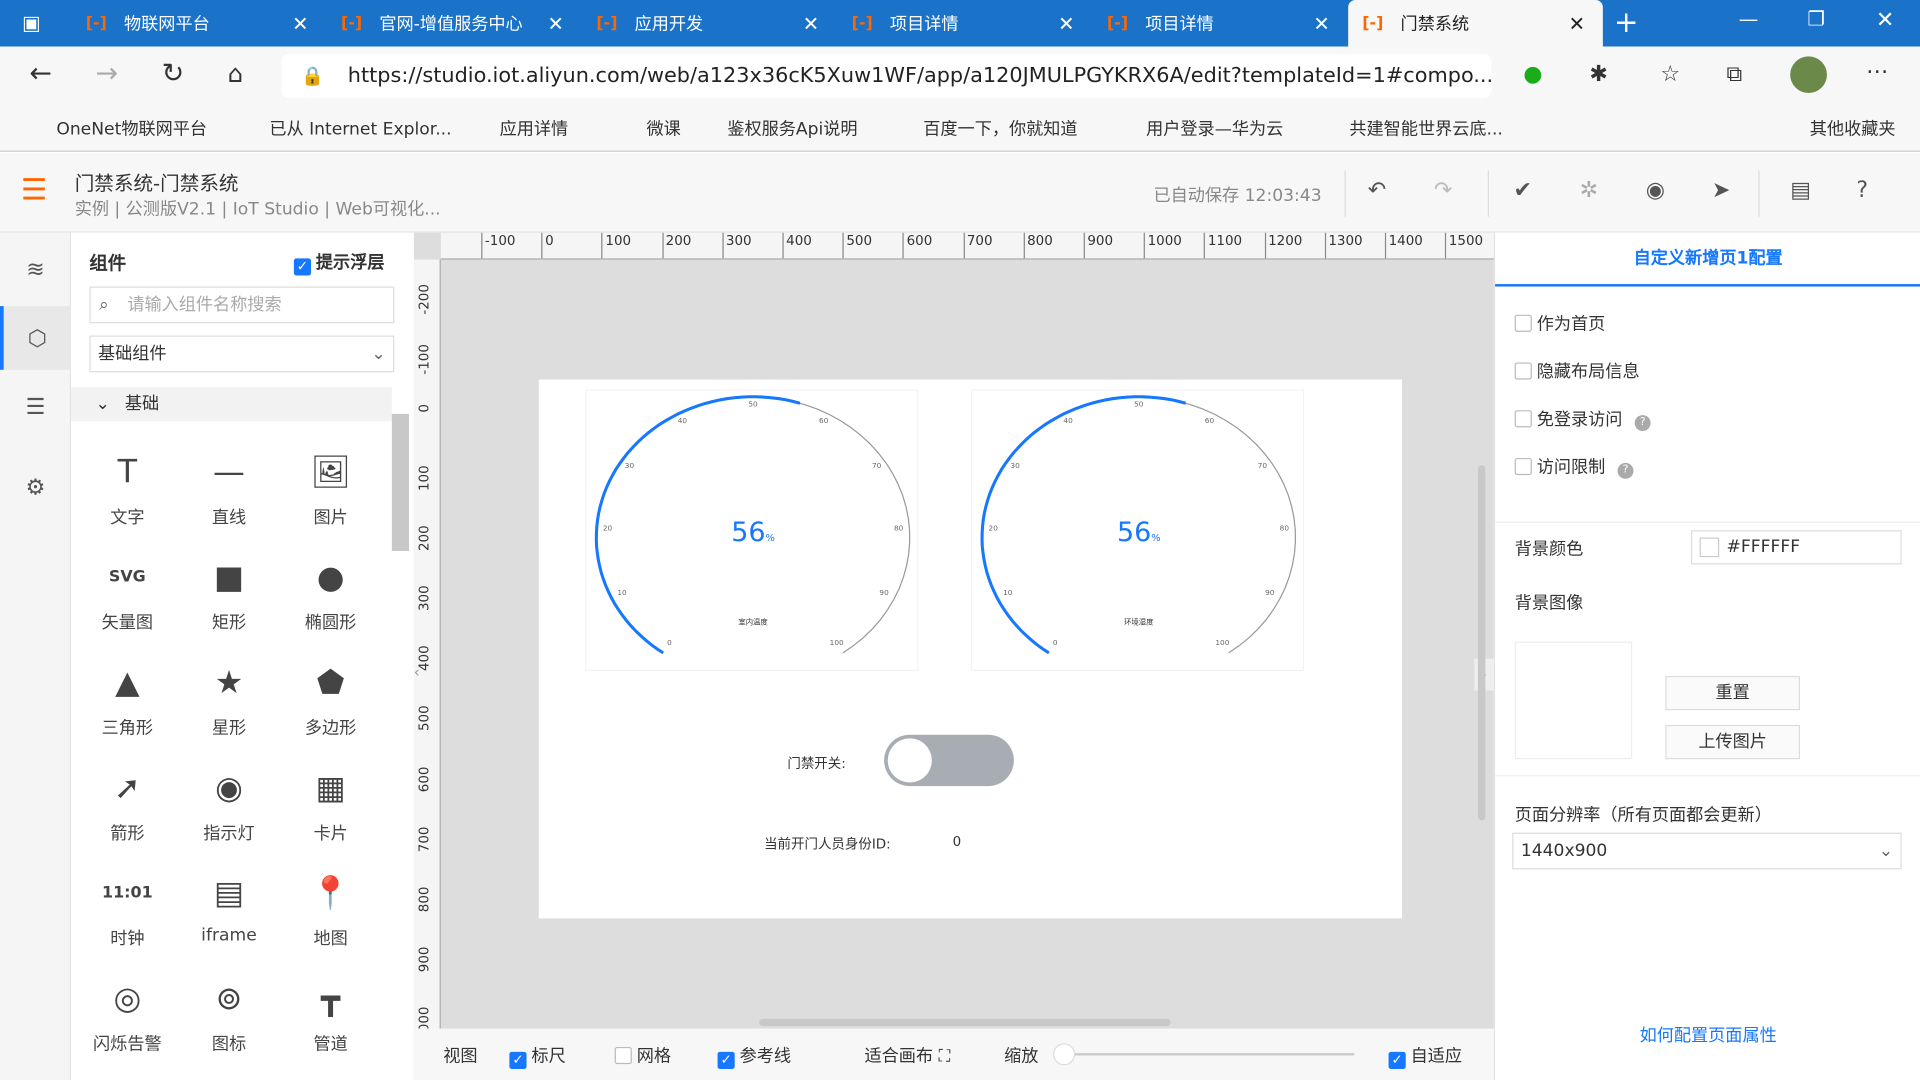 This screenshot has width=1920, height=1080. I want to click on bookmark-item: OneNet物联网平台, so click(131, 128).